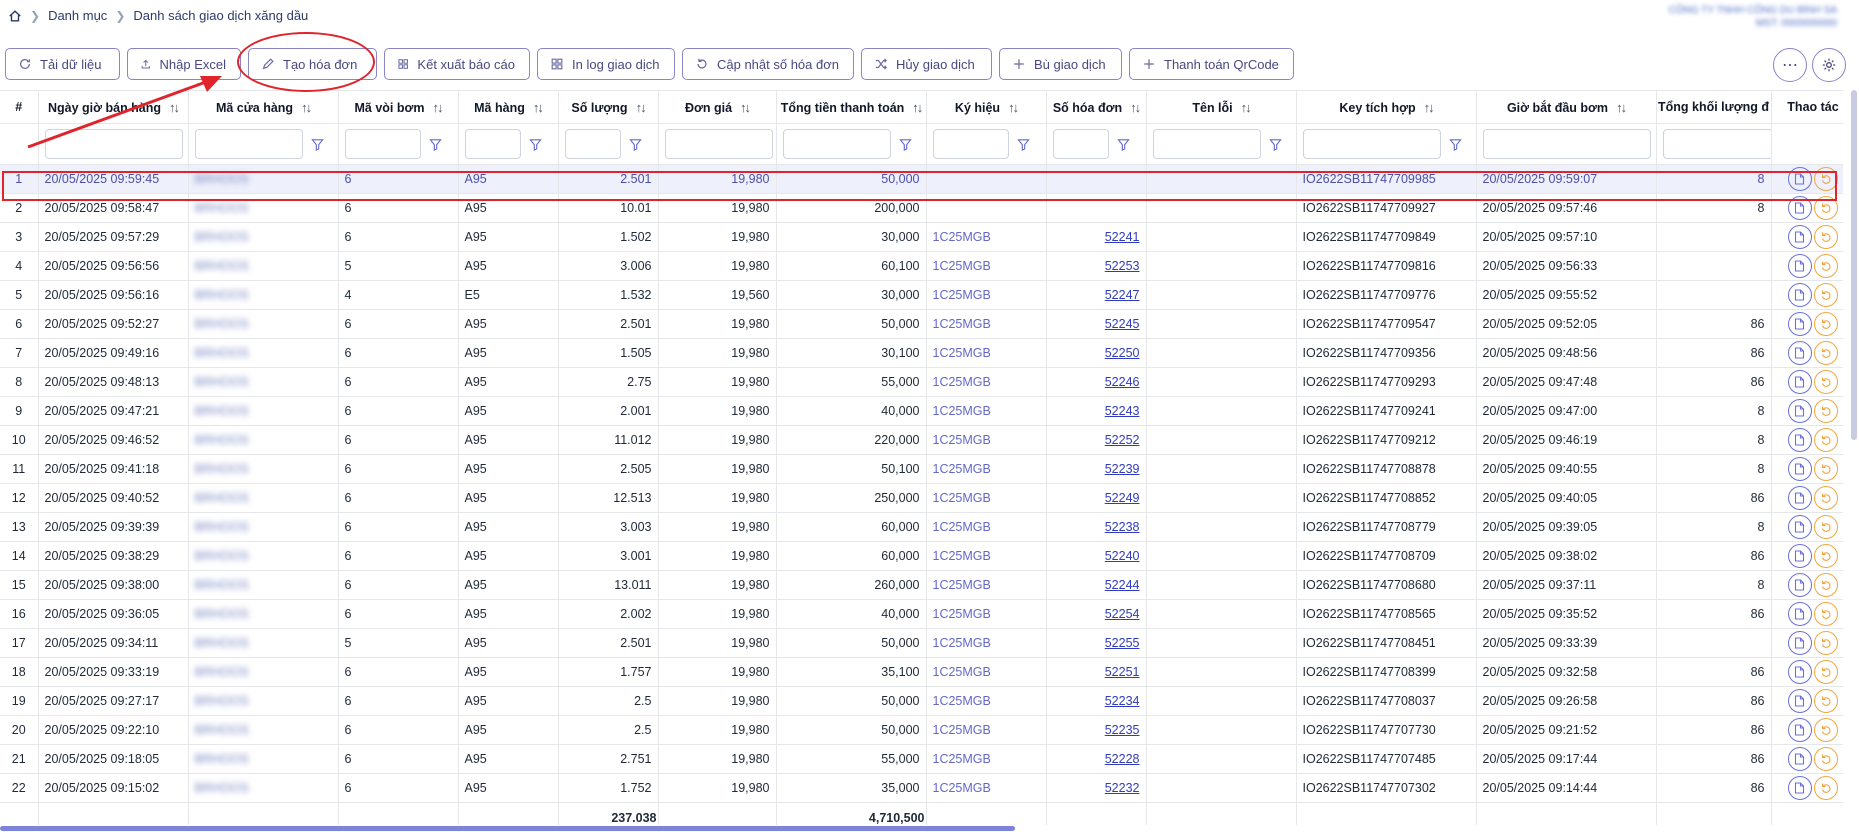 The image size is (1859, 832). What do you see at coordinates (62, 64) in the screenshot?
I see `reload-button: Tải dữ liệu` at bounding box center [62, 64].